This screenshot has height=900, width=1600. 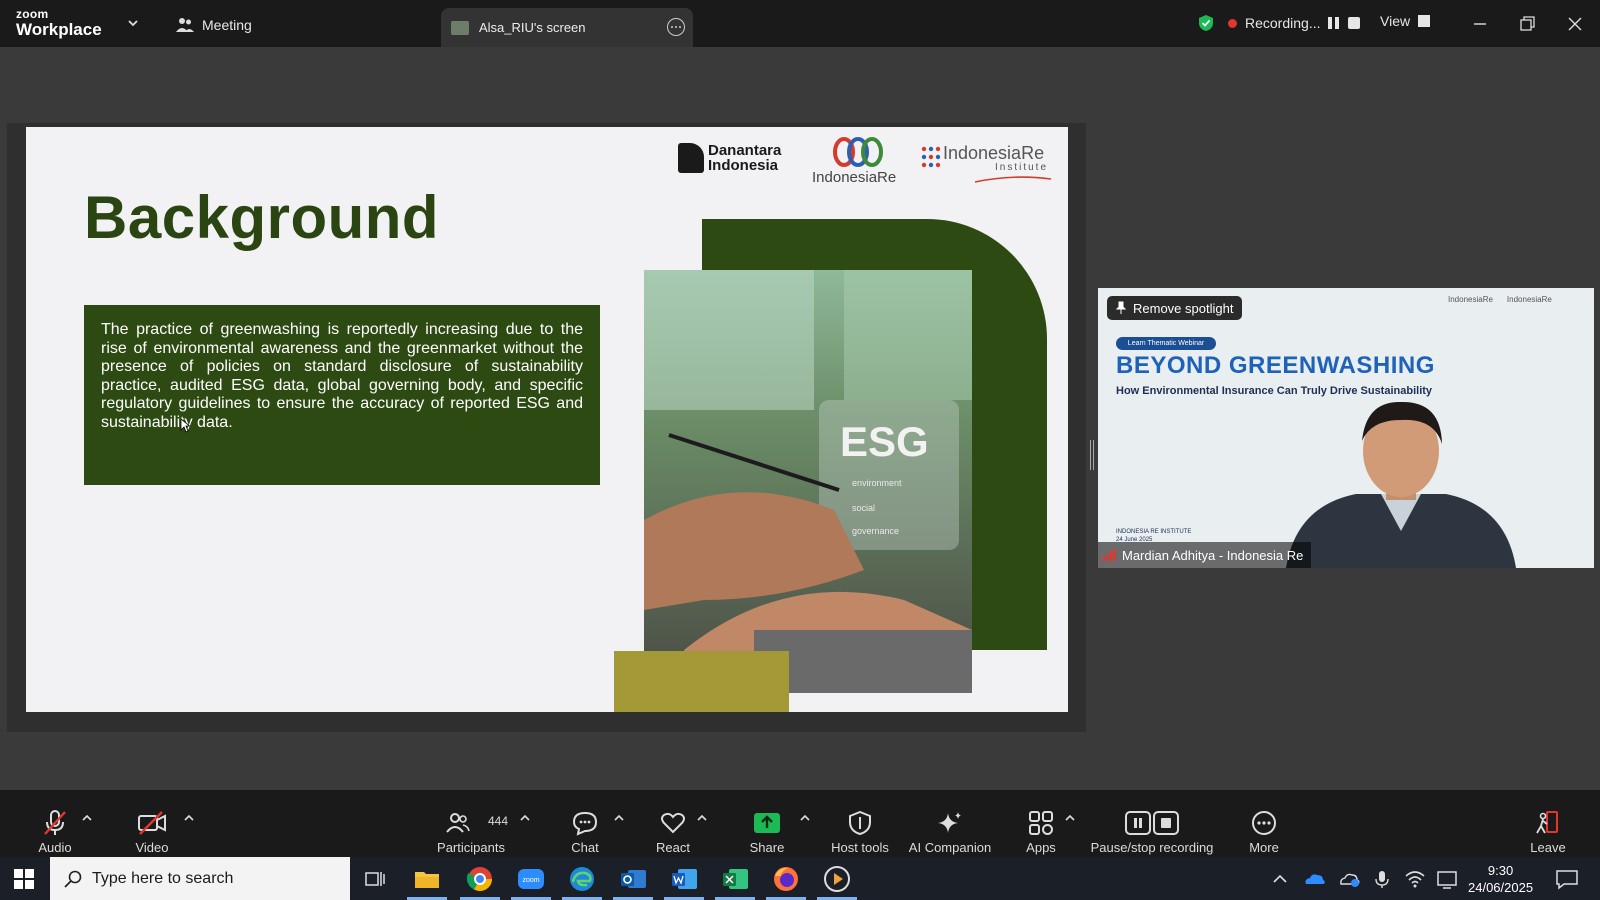 I want to click on task-view-icon, so click(x=375, y=879).